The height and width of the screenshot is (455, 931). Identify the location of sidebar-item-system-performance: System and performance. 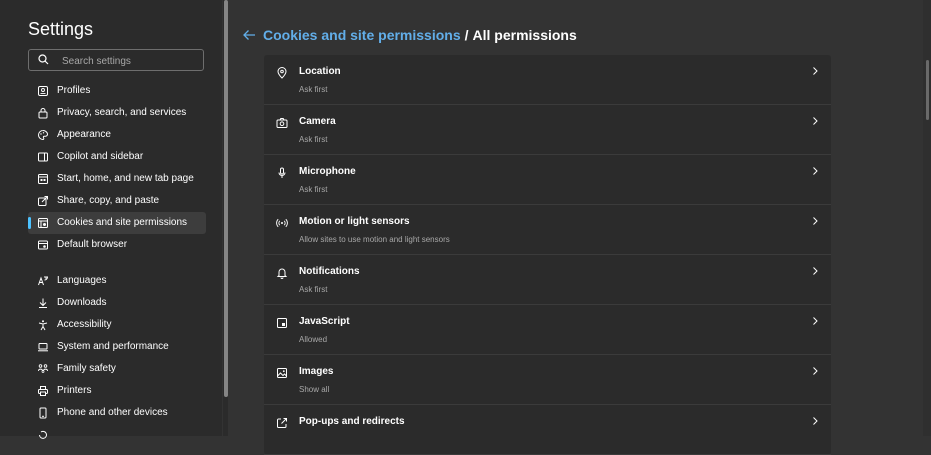
(117, 347).